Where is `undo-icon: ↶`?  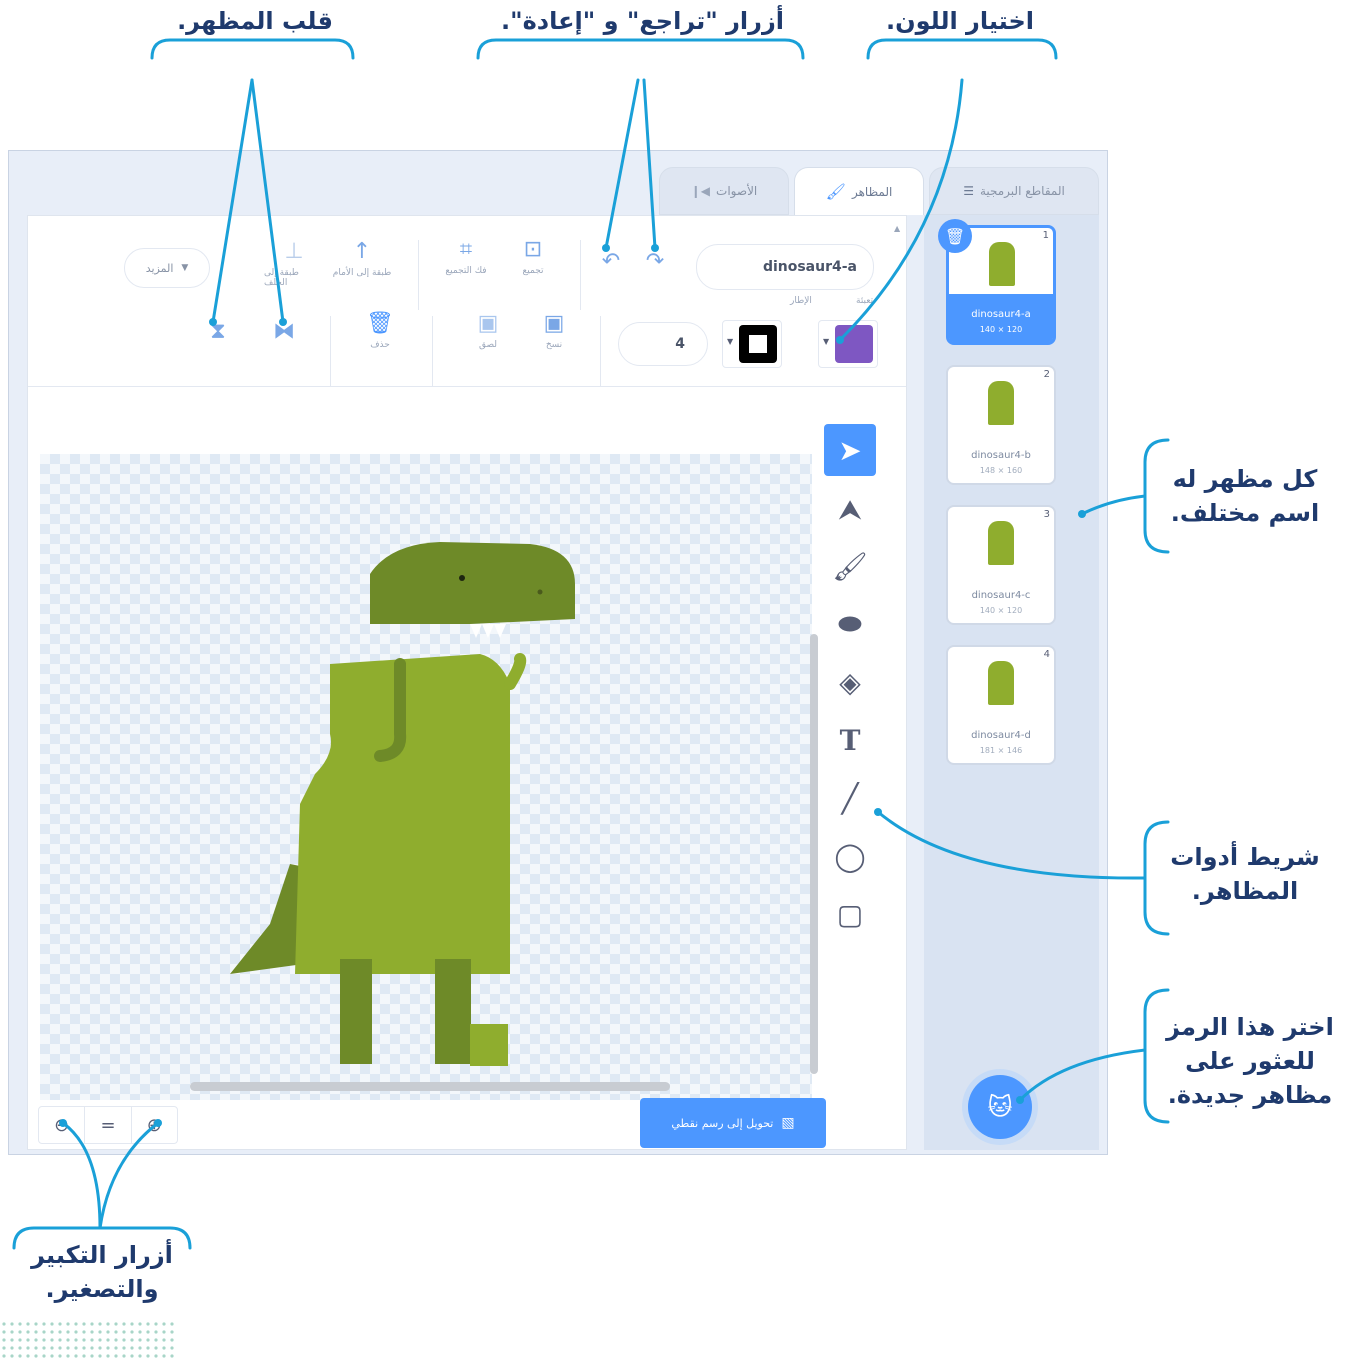
undo-icon: ↶ is located at coordinates (611, 261).